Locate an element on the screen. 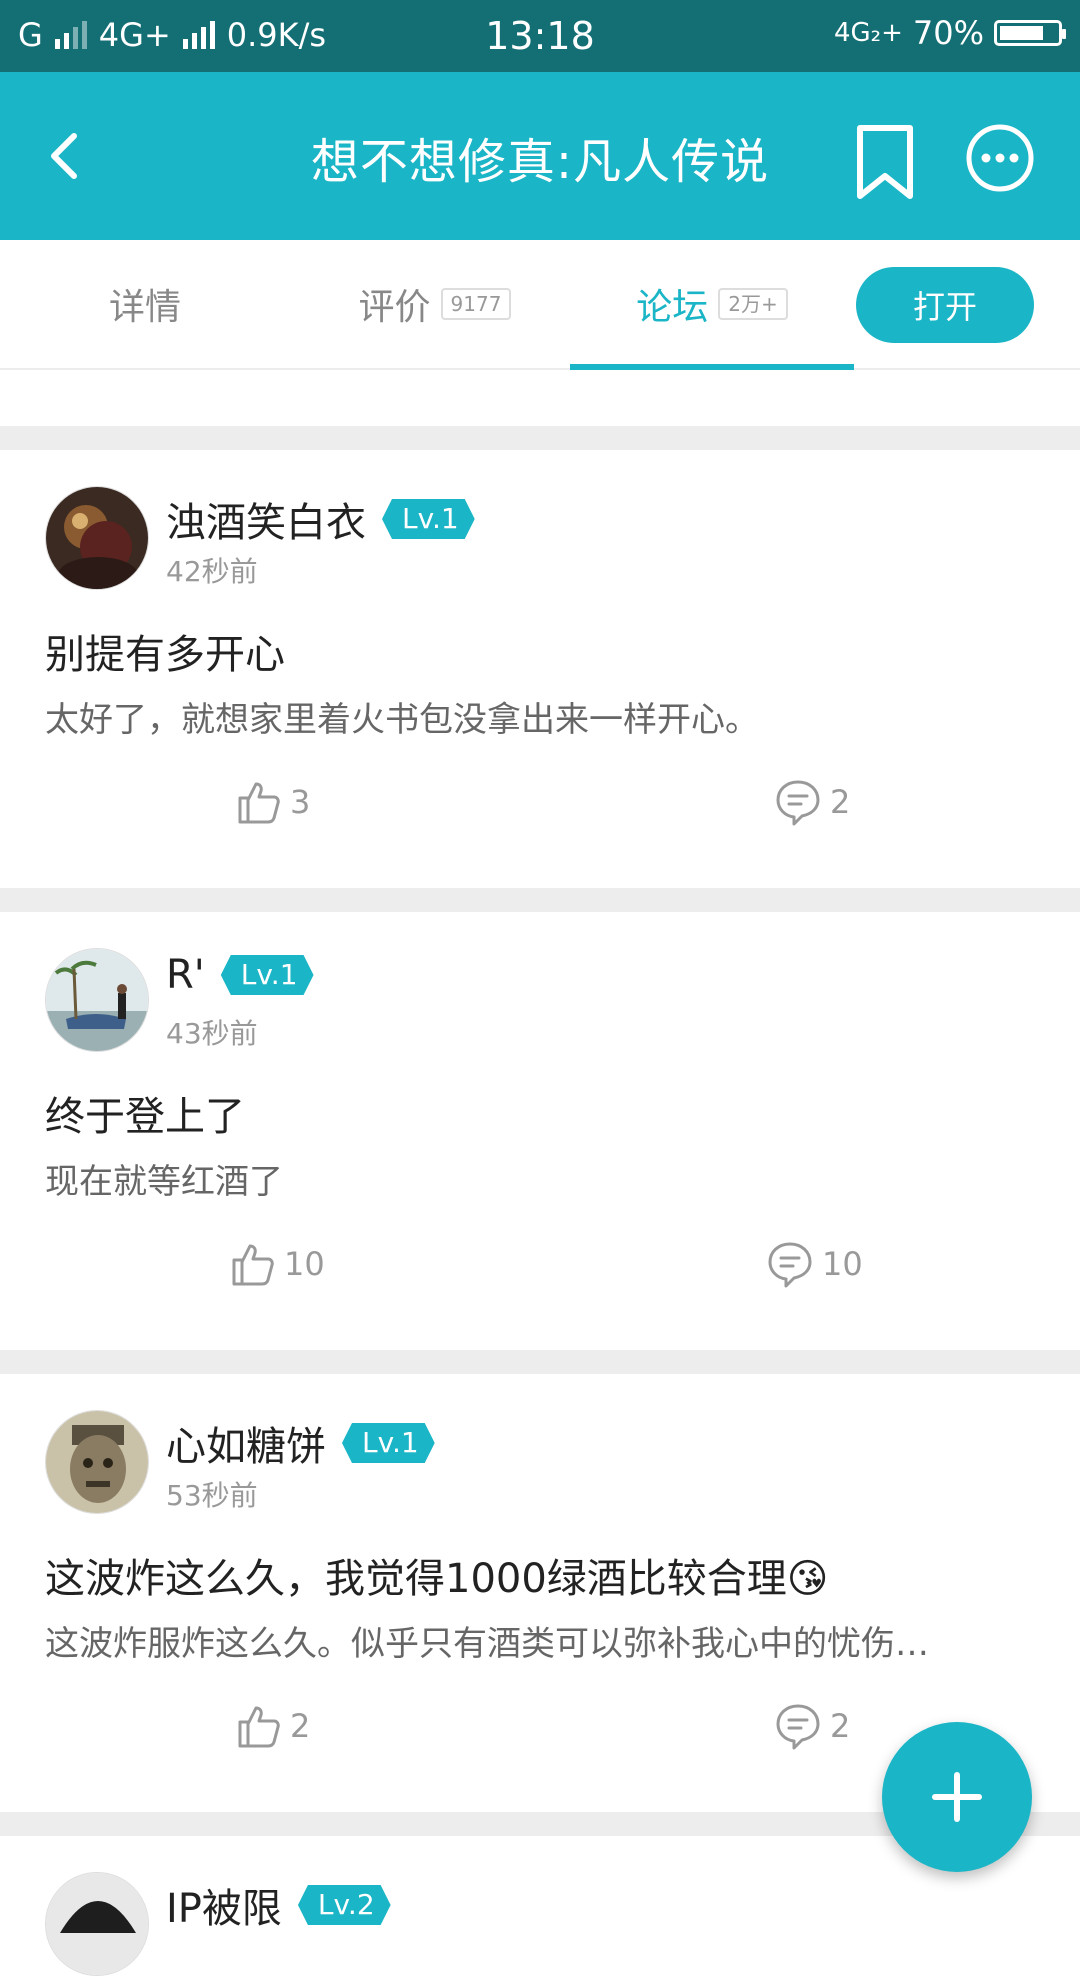  post-author: 浊酒笑白衣 Lv.1 is located at coordinates (320, 519).